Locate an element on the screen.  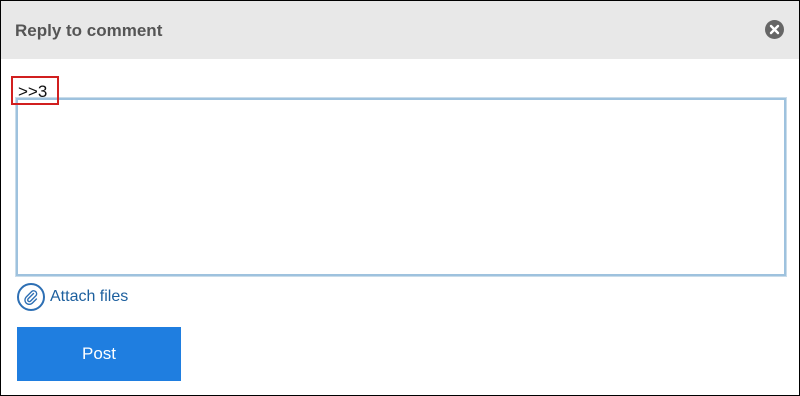
close-icon is located at coordinates (774, 29).